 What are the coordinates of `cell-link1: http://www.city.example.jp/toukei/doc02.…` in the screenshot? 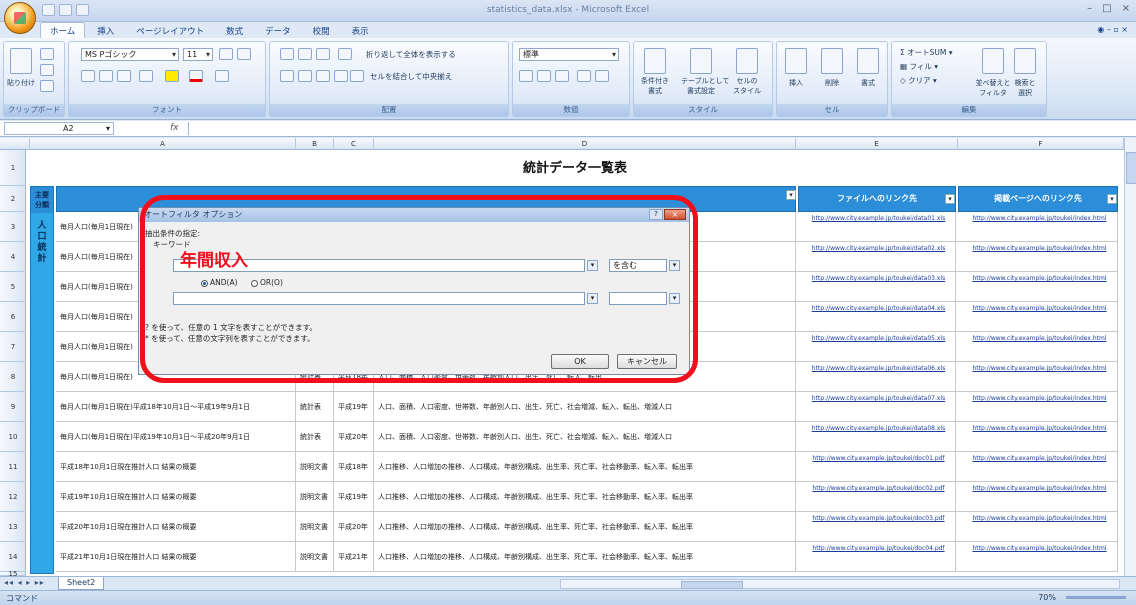 It's located at (877, 497).